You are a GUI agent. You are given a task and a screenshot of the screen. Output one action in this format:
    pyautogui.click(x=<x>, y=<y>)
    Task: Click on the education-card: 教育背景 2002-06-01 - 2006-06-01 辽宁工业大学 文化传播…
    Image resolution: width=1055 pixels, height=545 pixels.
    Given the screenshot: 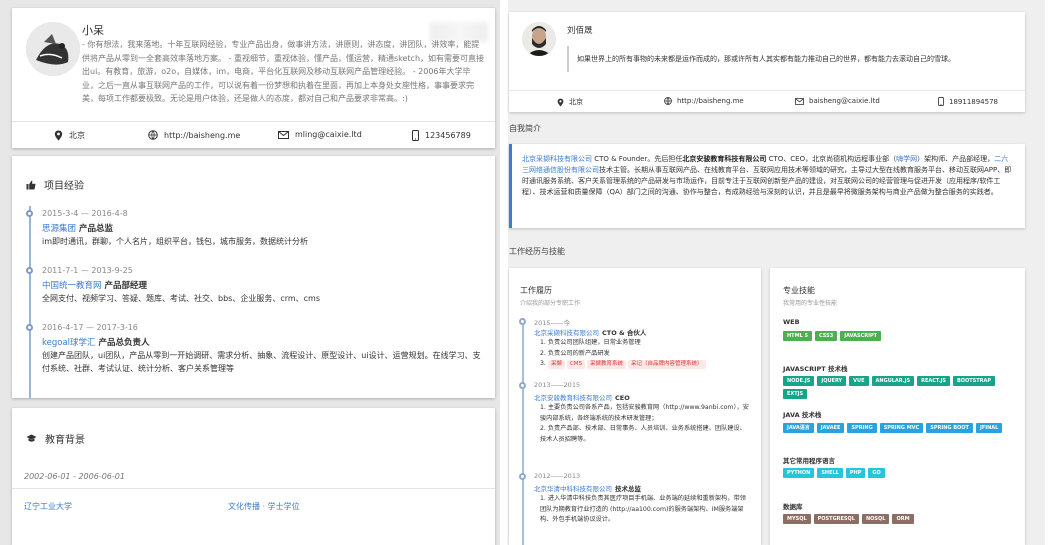 What is the action you would take?
    pyautogui.click(x=253, y=476)
    